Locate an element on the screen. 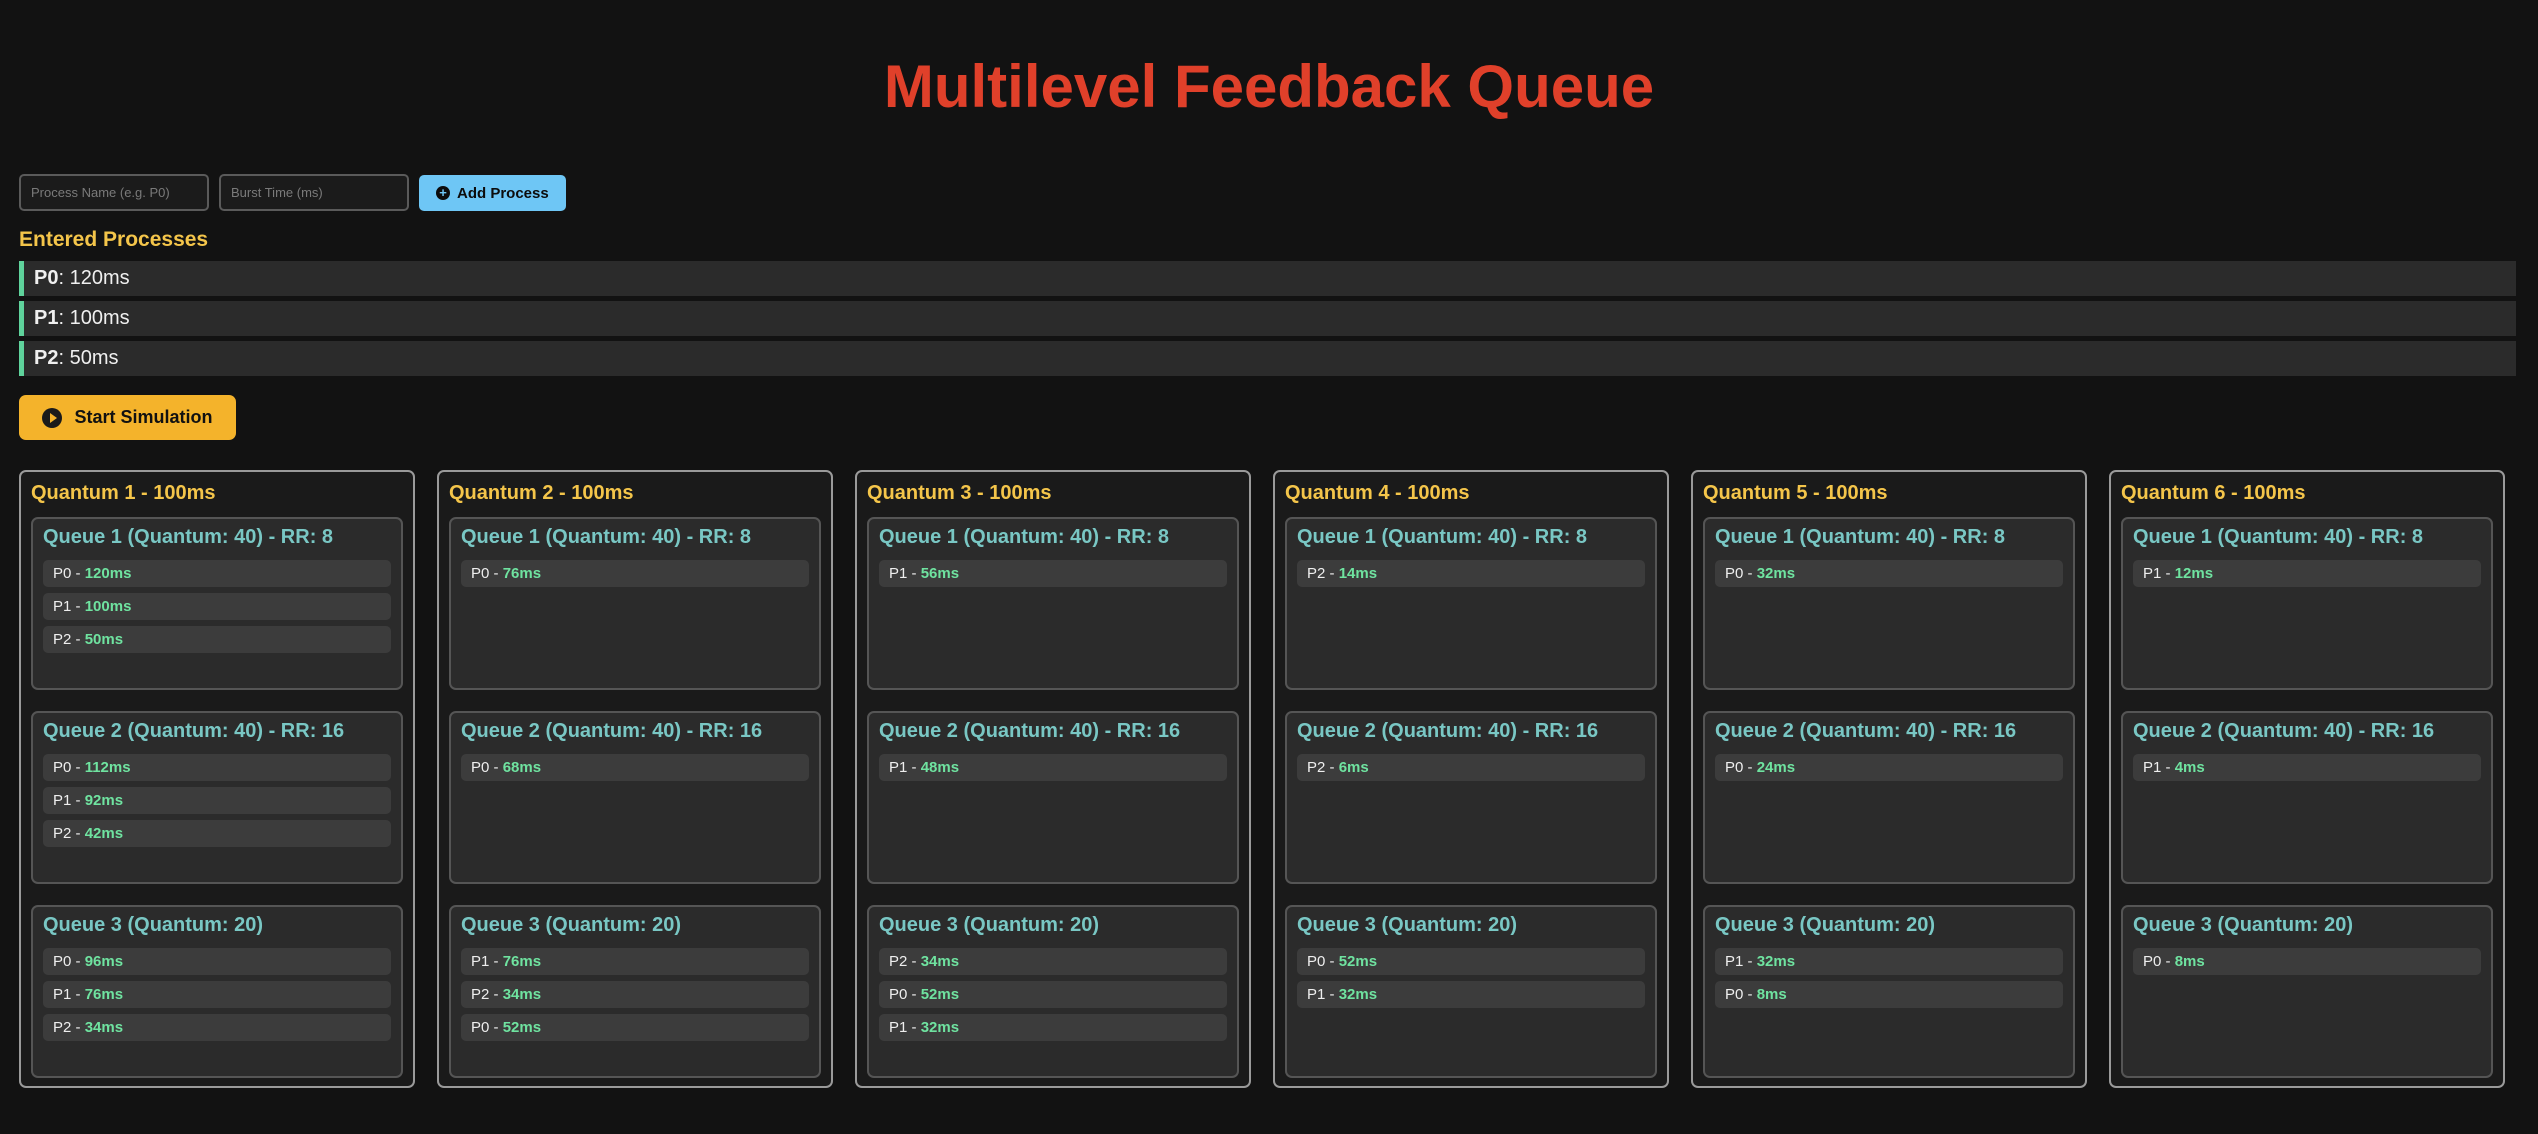 The image size is (2538, 1134). queue-process-item: P1 - 32ms is located at coordinates (1053, 1027).